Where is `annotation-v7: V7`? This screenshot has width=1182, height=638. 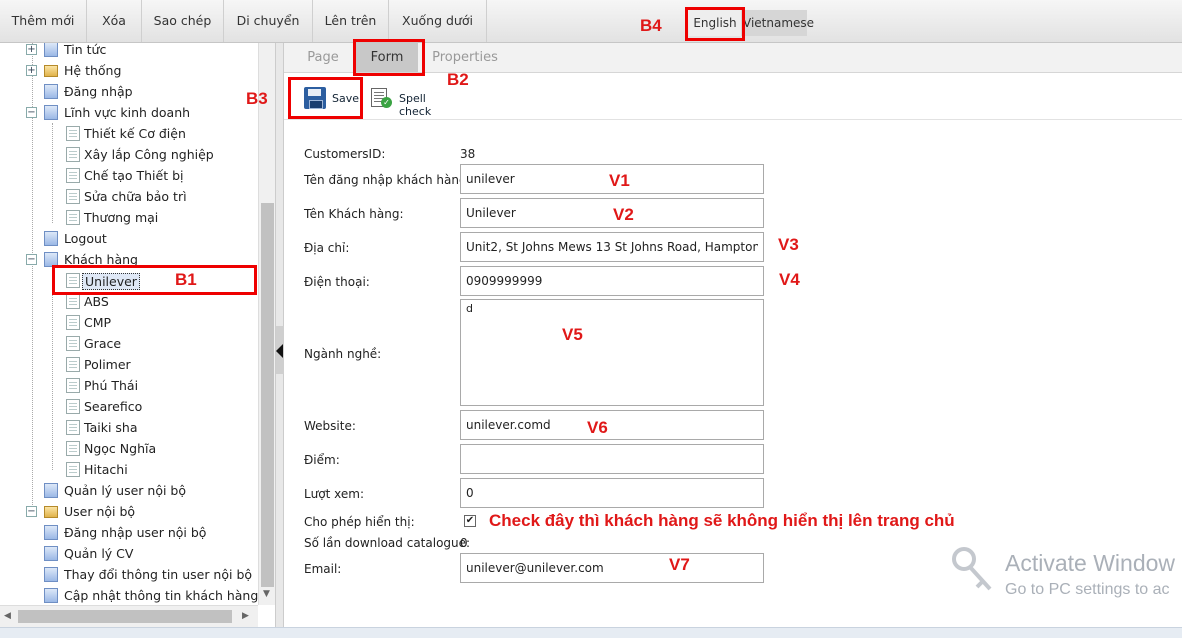 annotation-v7: V7 is located at coordinates (679, 564).